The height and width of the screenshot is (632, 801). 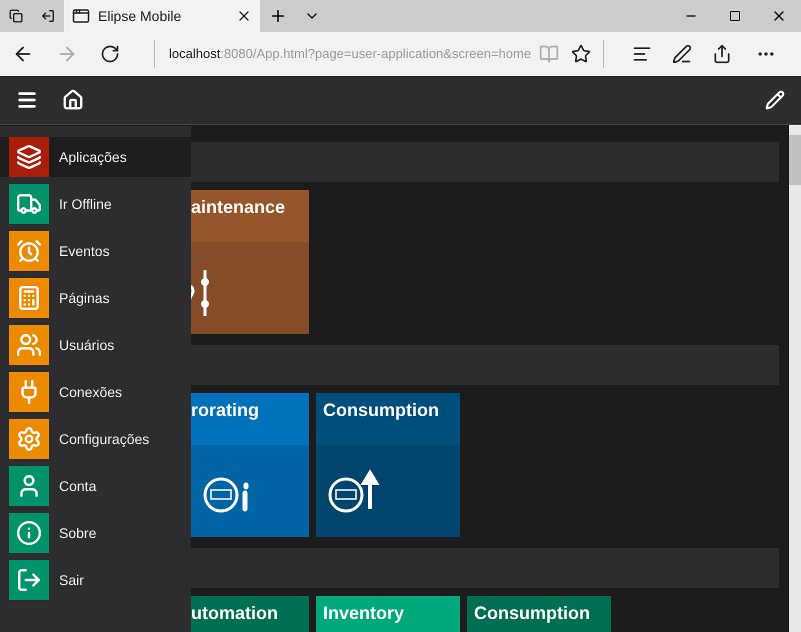 What do you see at coordinates (104, 439) in the screenshot?
I see `menu-item-label: Configurações` at bounding box center [104, 439].